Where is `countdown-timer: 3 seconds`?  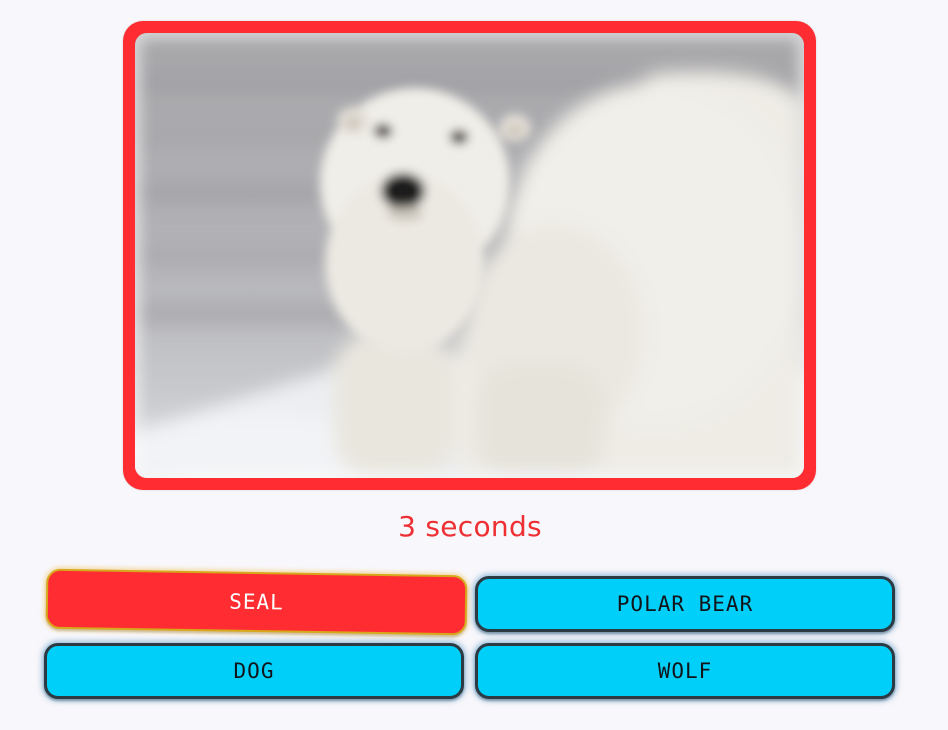 countdown-timer: 3 seconds is located at coordinates (470, 526).